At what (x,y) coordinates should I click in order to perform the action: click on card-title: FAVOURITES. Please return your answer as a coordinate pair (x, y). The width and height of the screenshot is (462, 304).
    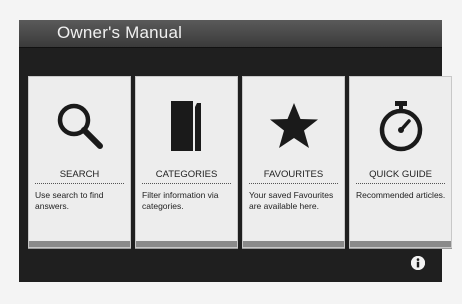
    Looking at the image, I should click on (293, 176).